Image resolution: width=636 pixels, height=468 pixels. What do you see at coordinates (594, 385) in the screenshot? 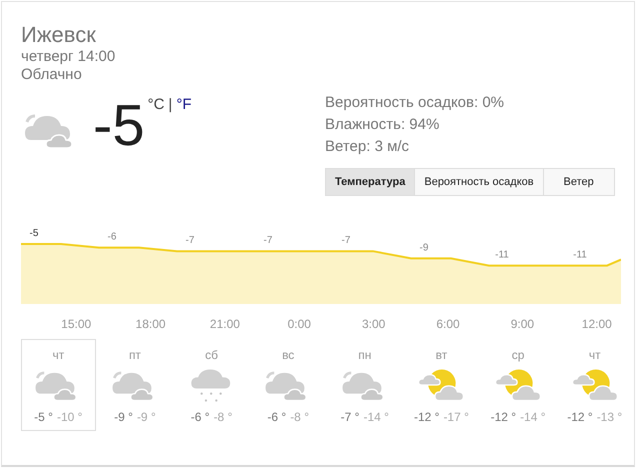
I see `day-forecast: чт -12 ° -13 °` at bounding box center [594, 385].